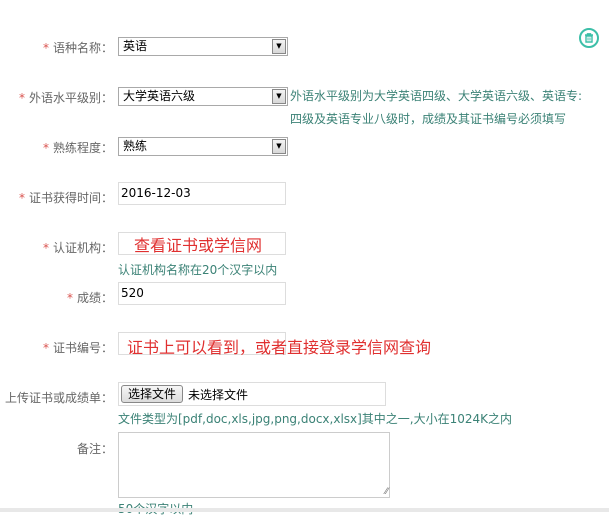 The image size is (609, 517). What do you see at coordinates (65, 98) in the screenshot?
I see `level-label: * 外语水平级别：` at bounding box center [65, 98].